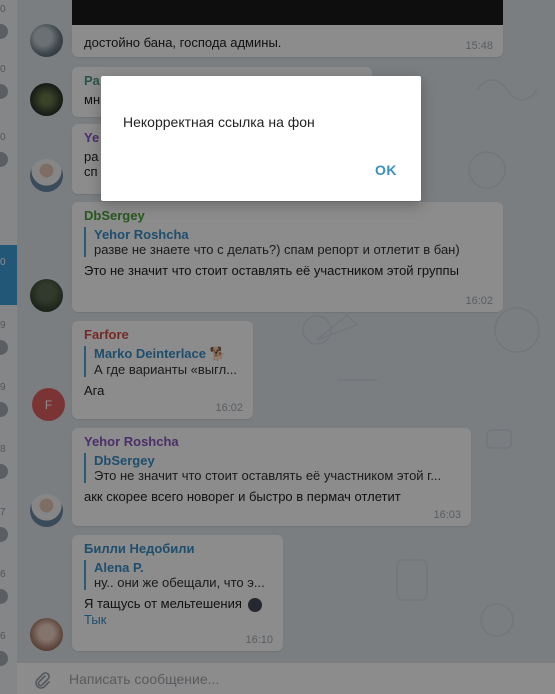 Image resolution: width=555 pixels, height=694 pixels. Describe the element at coordinates (261, 138) in the screenshot. I see `error-dialog: Некорректная ссылка на фон OK` at that location.